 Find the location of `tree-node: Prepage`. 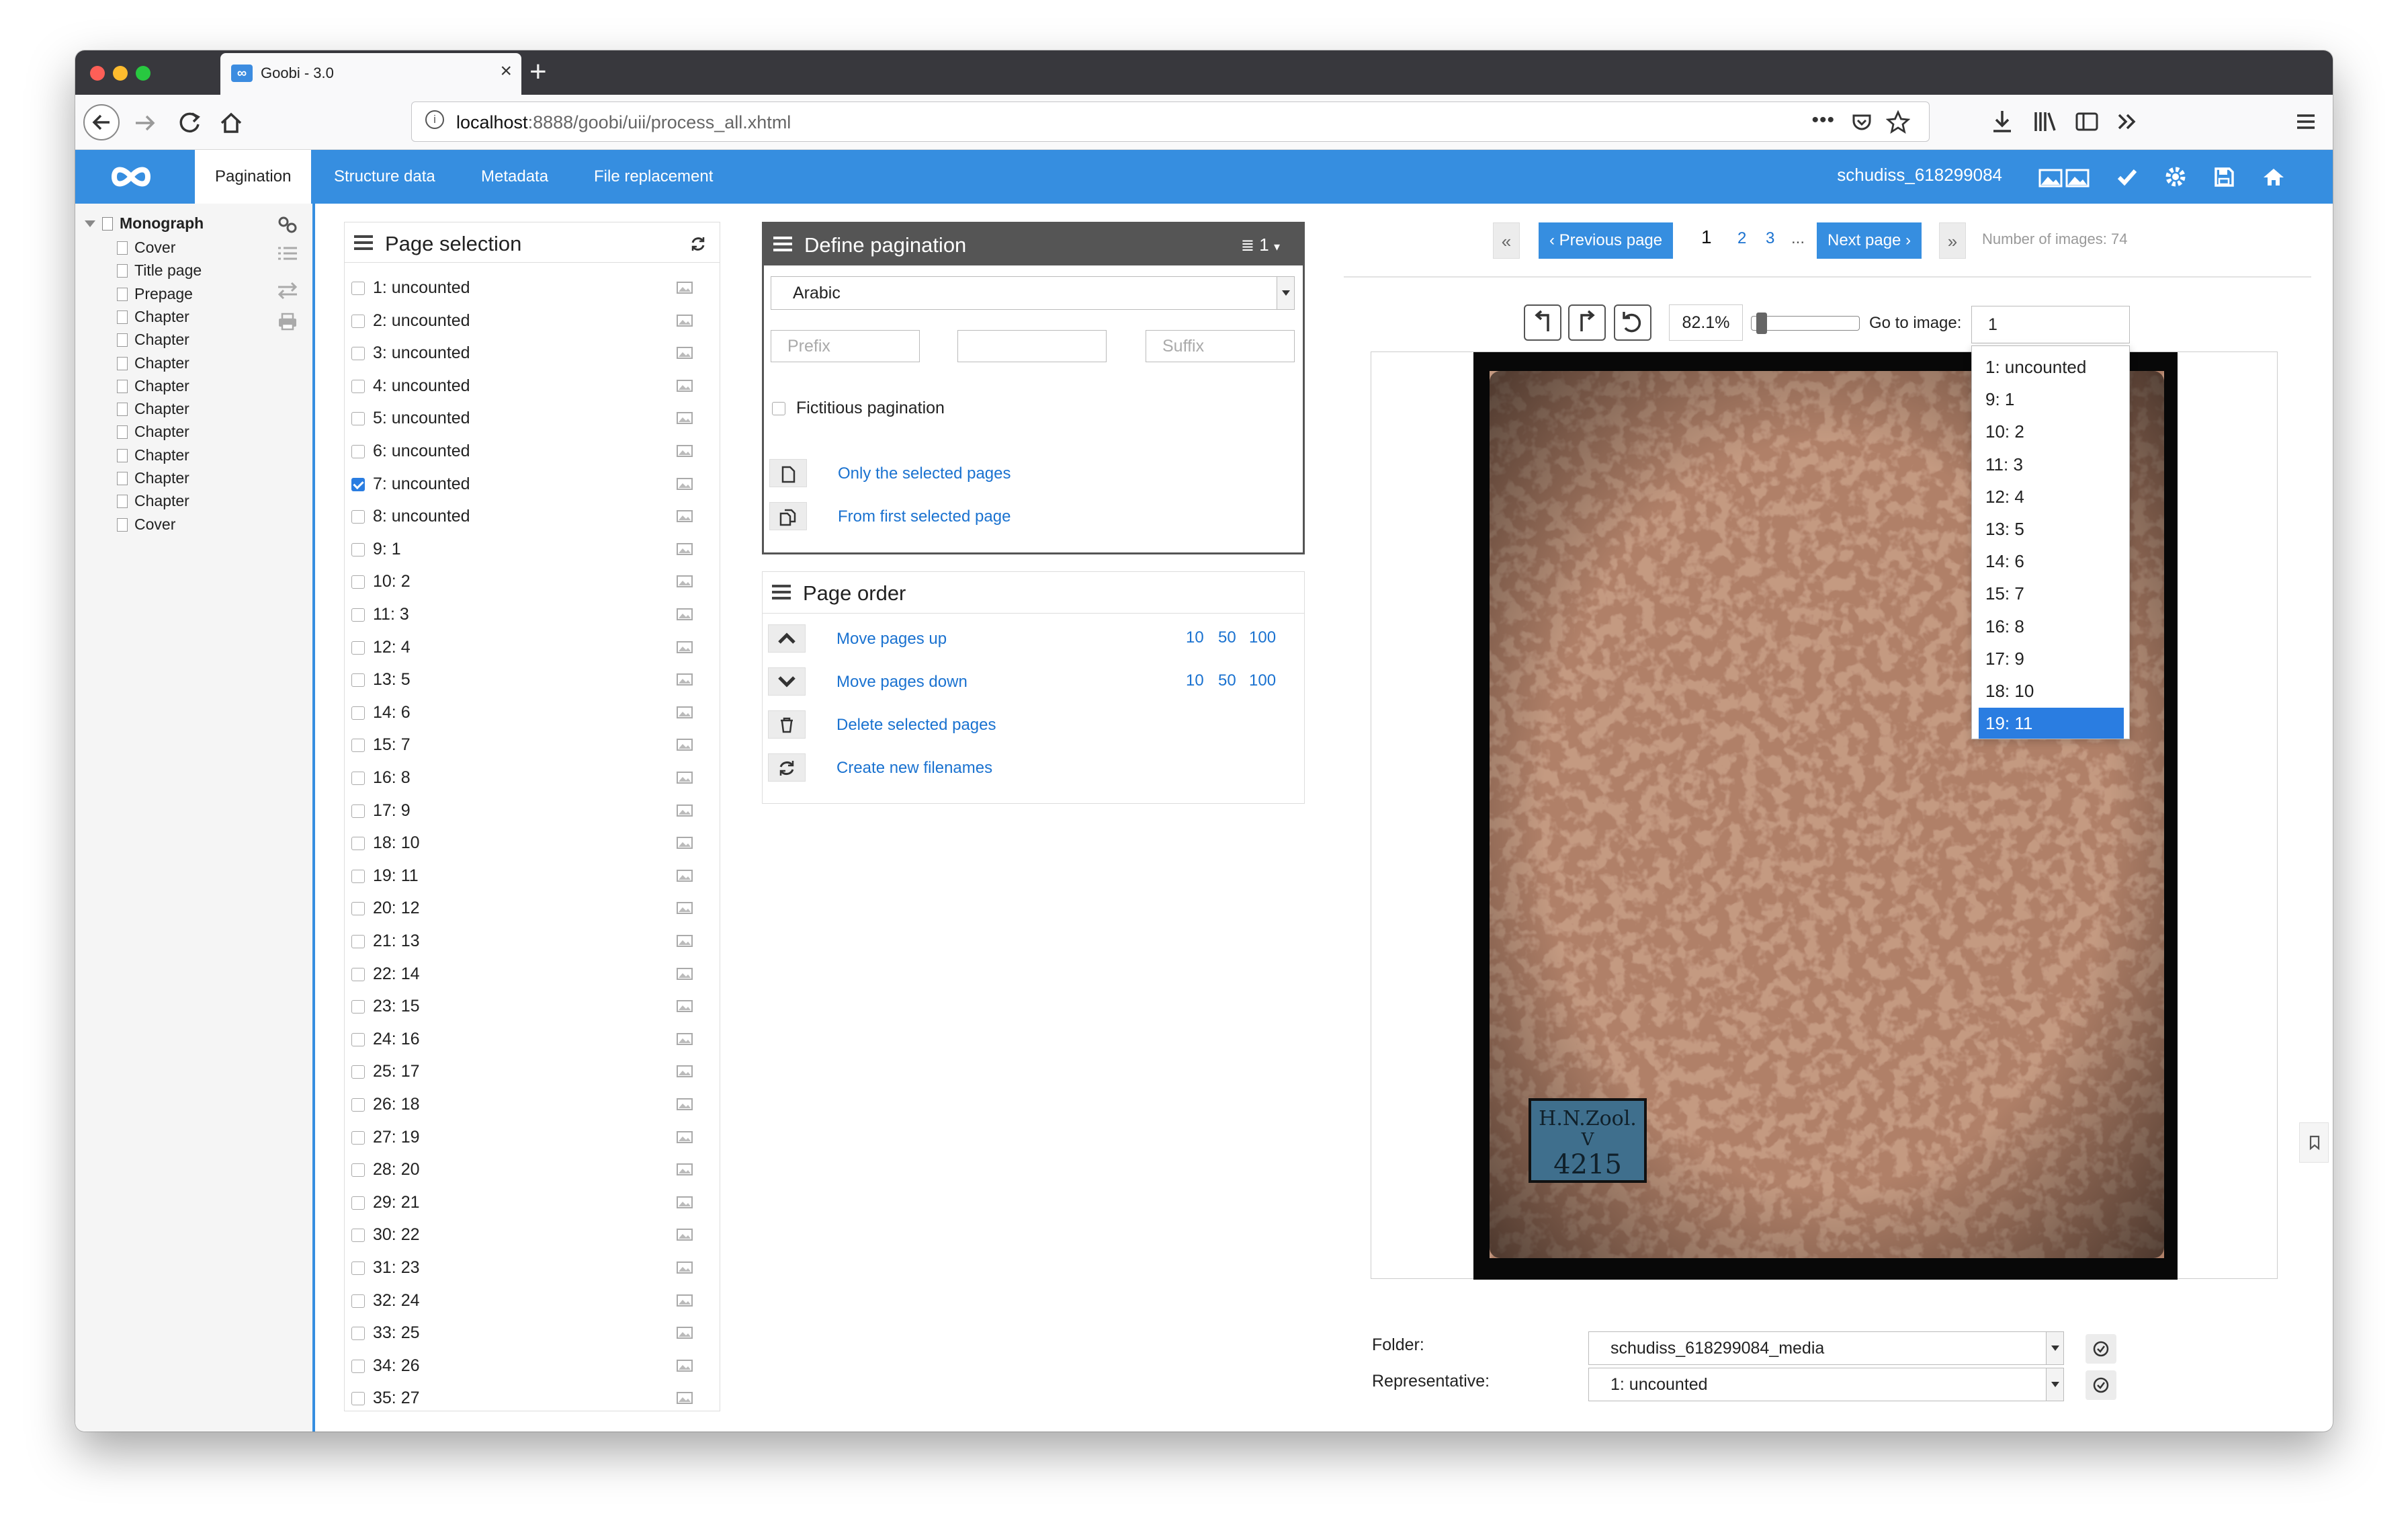

tree-node: Prepage is located at coordinates (155, 294).